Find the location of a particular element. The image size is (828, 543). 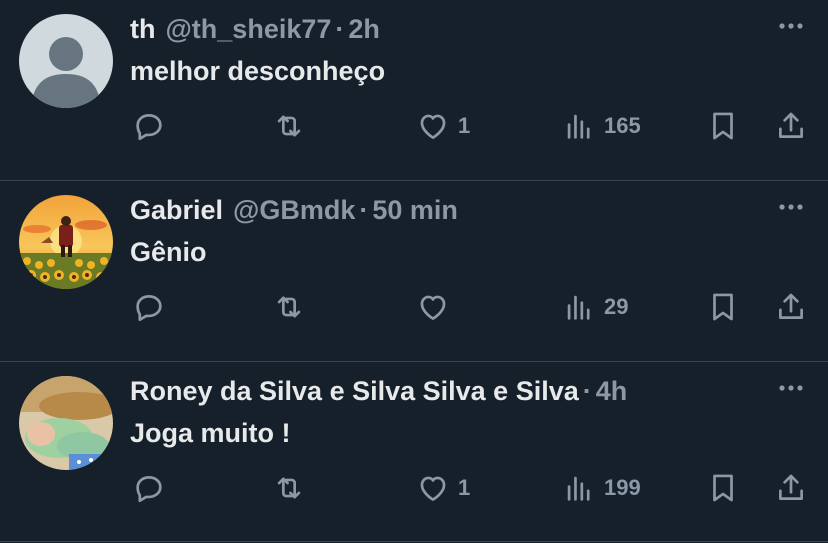

tweet-header: th @th_sheik77 · 2h is located at coordinates (255, 29).